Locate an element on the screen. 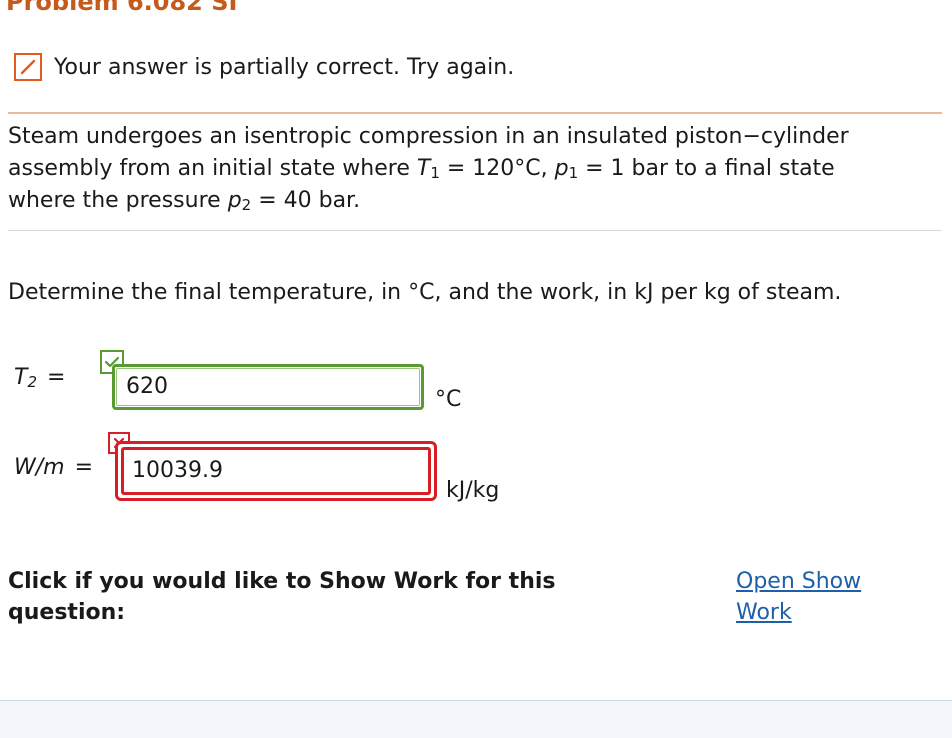 The image size is (952, 738). show-work-link-line: Open Show is located at coordinates (816, 581).